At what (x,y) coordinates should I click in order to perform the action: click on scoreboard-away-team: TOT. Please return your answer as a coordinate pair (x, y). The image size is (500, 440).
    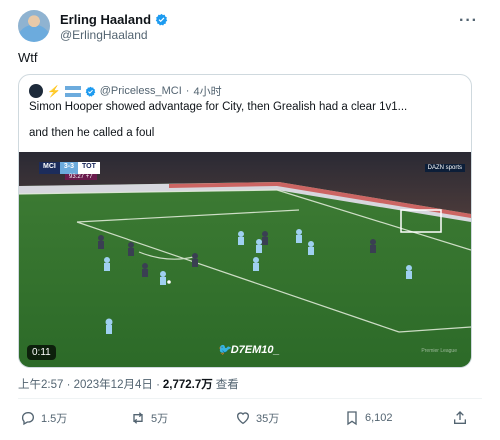
    Looking at the image, I should click on (88, 168).